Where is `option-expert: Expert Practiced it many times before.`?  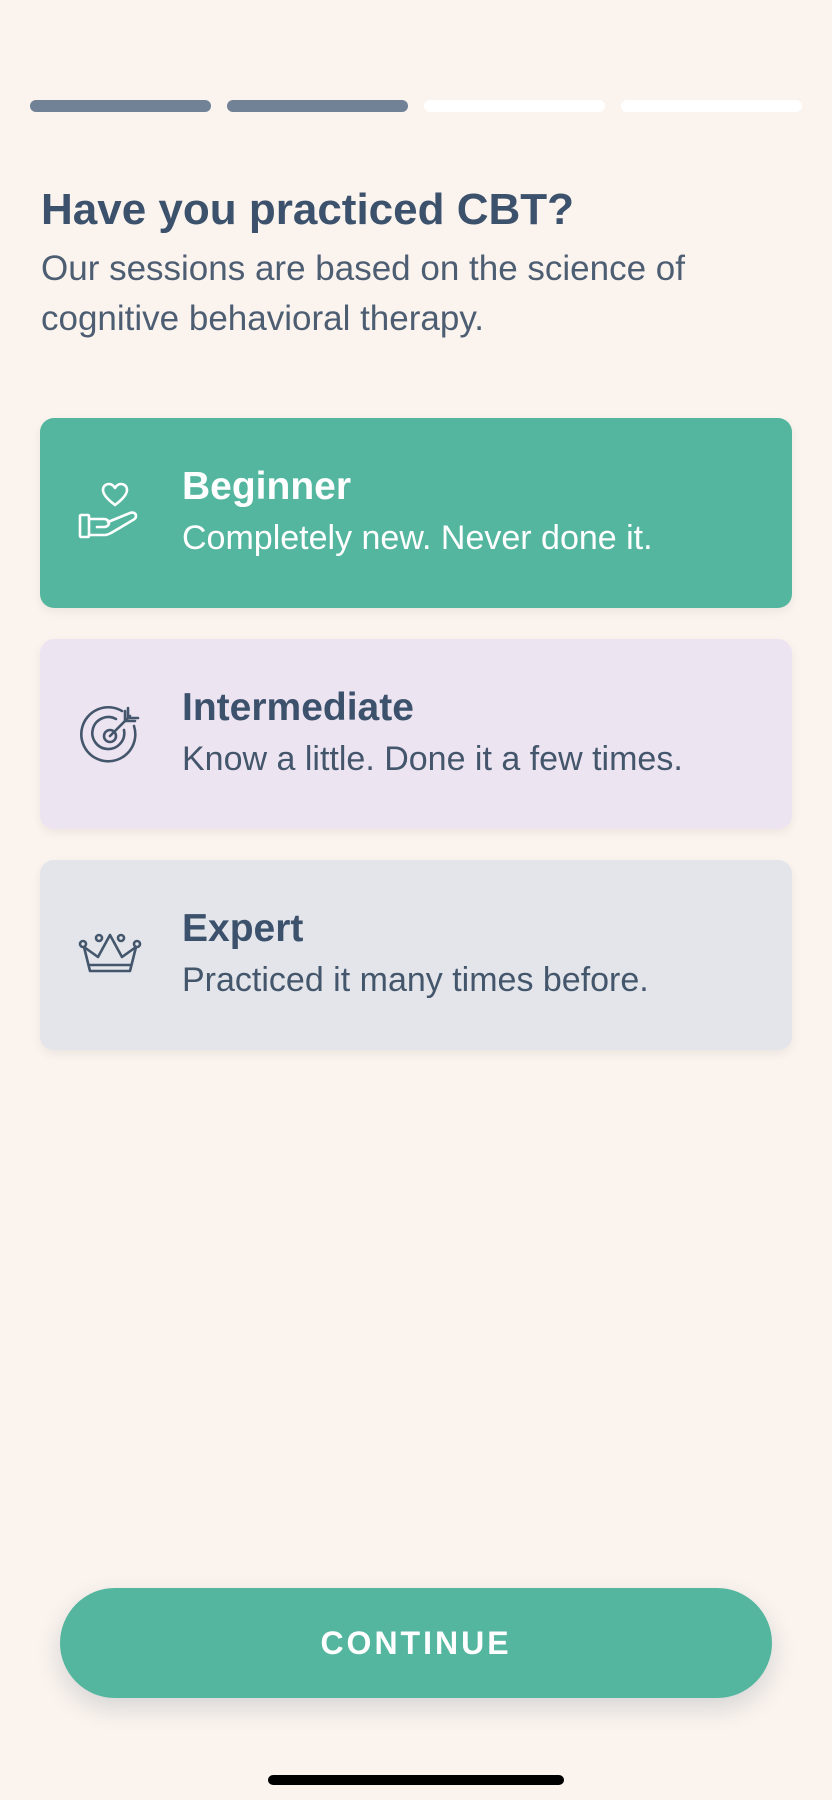
option-expert: Expert Practiced it many times before. is located at coordinates (416, 955).